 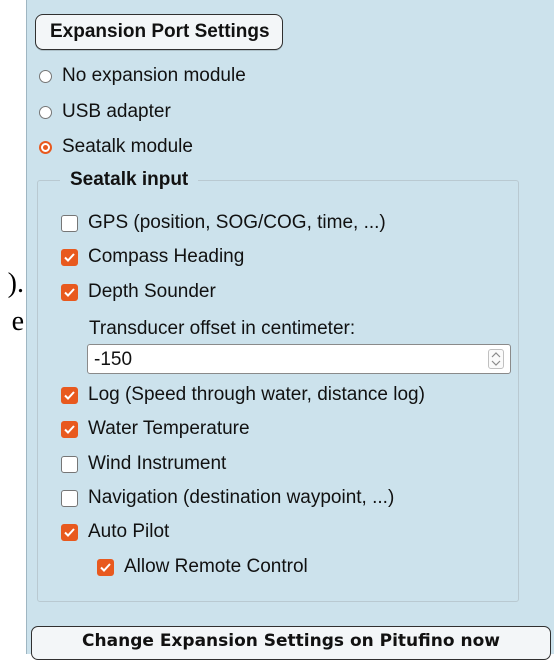 What do you see at coordinates (159, 32) in the screenshot?
I see `panel-title: Expansion Port Settings` at bounding box center [159, 32].